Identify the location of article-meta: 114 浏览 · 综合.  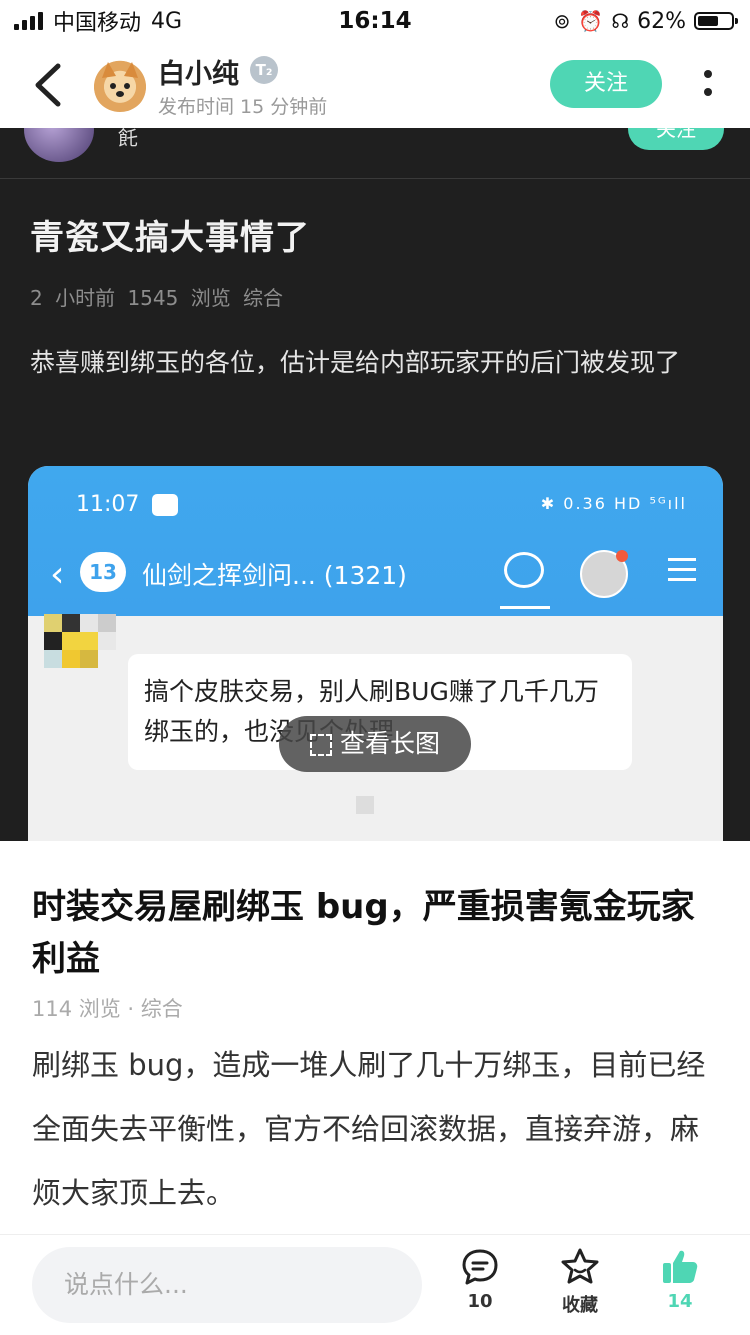
(107, 1009).